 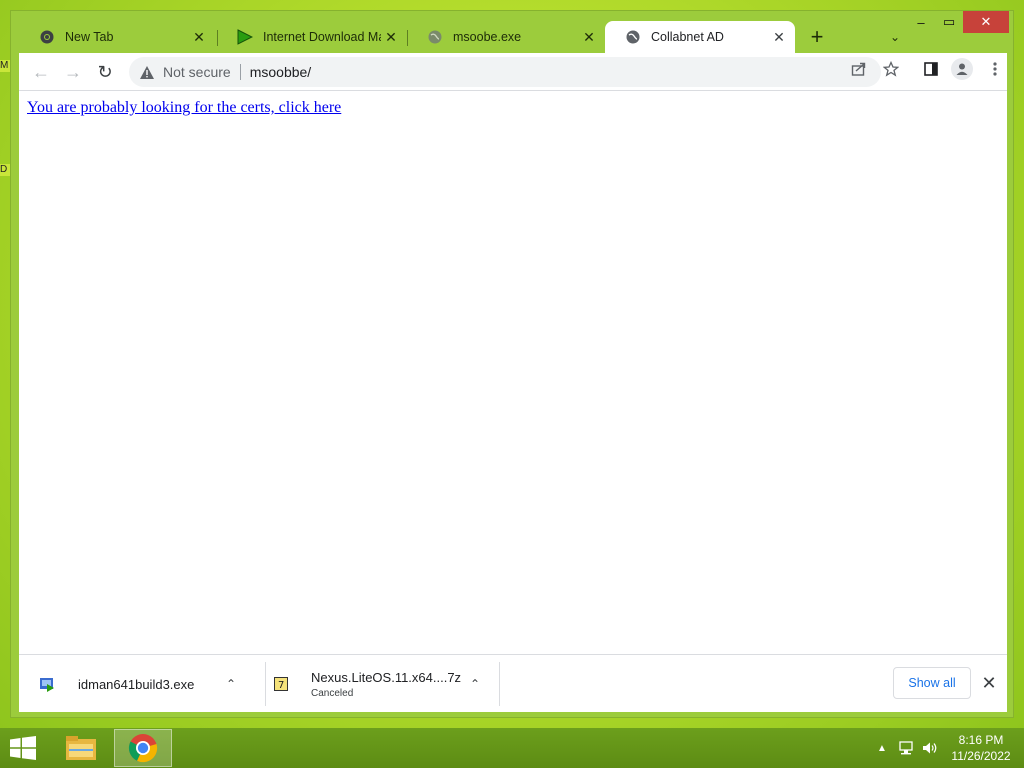 What do you see at coordinates (143, 748) in the screenshot?
I see `chrome-taskbar-icon` at bounding box center [143, 748].